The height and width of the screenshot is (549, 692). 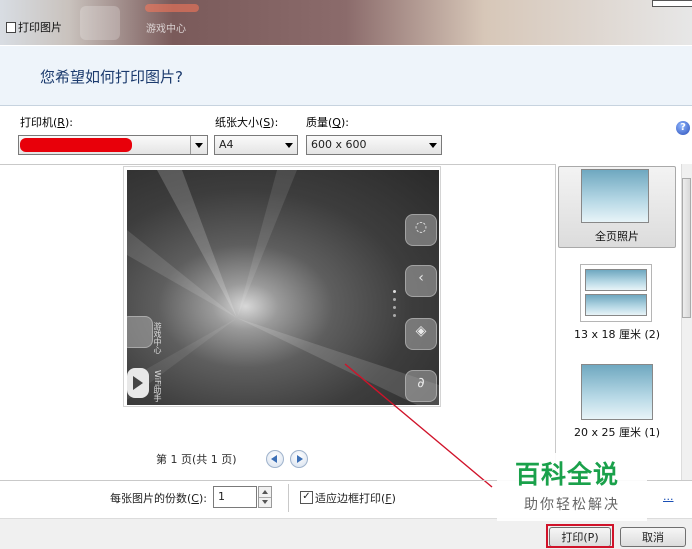 What do you see at coordinates (265, 497) in the screenshot?
I see `copies-stepper` at bounding box center [265, 497].